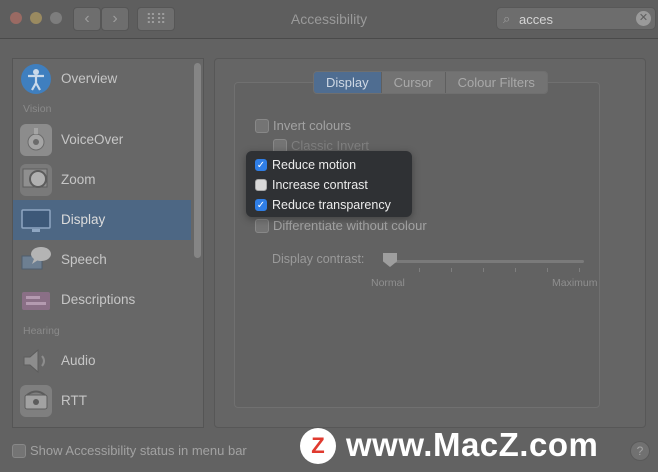 The height and width of the screenshot is (472, 658). Describe the element at coordinates (89, 78) in the screenshot. I see `sidebar-item-label: Overview` at that location.